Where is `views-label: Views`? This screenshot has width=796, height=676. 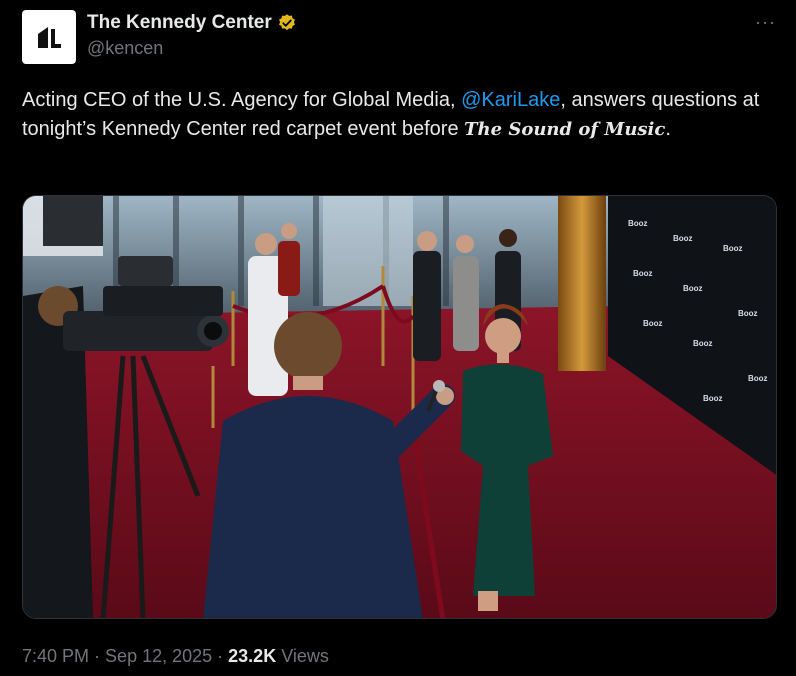
views-label: Views is located at coordinates (305, 656).